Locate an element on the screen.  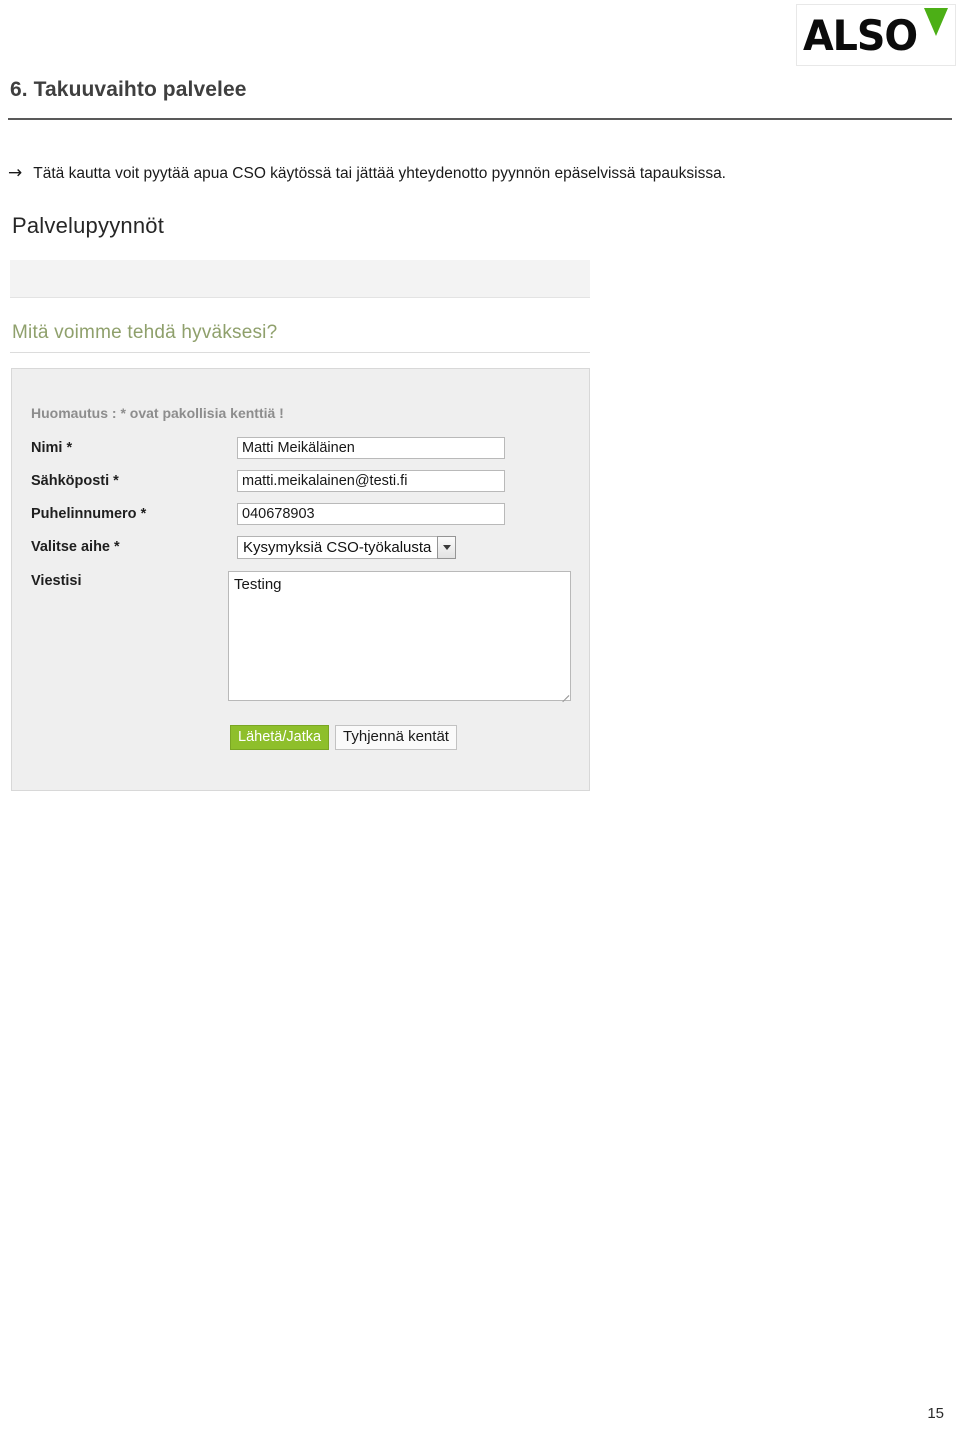
nimi-input is located at coordinates (371, 448).